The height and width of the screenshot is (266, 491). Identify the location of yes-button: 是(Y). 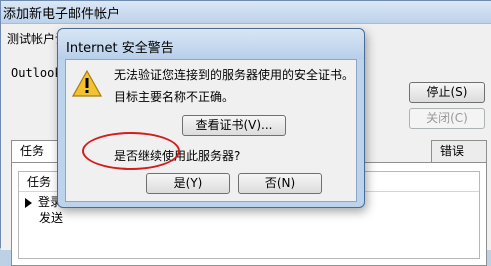
(188, 183).